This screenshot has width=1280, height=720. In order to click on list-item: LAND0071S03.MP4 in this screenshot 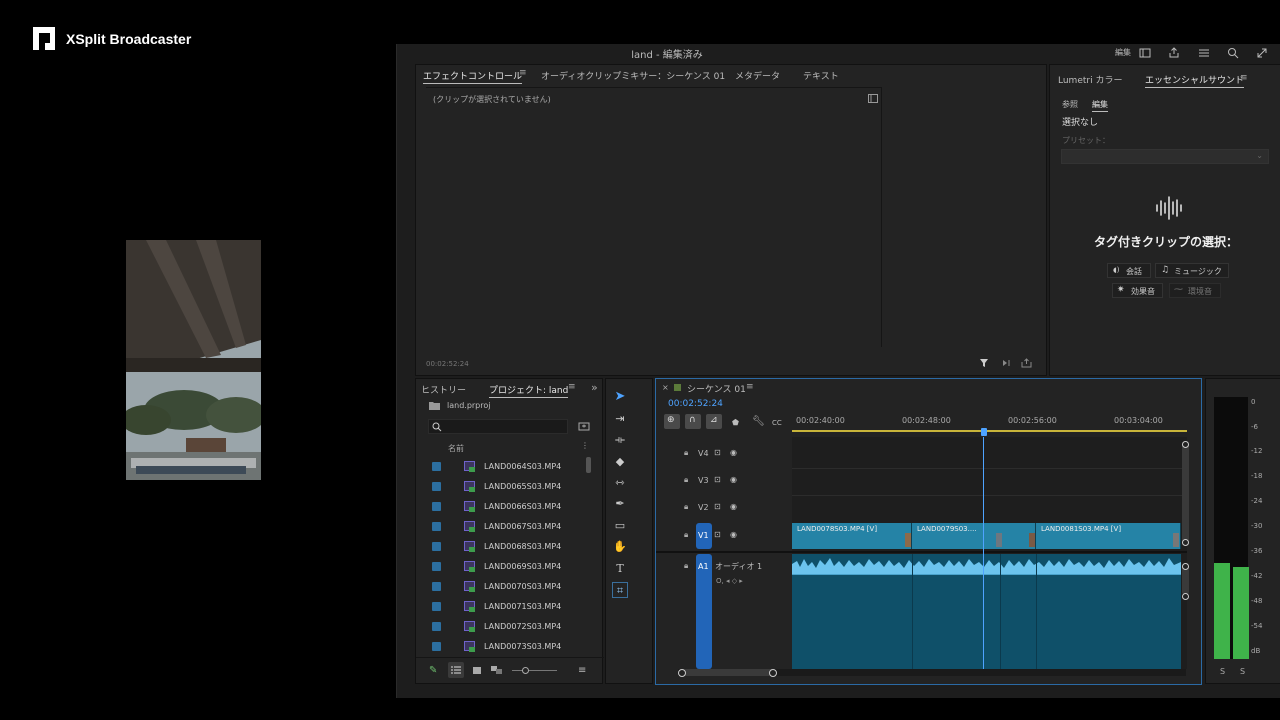, I will do `click(501, 607)`.